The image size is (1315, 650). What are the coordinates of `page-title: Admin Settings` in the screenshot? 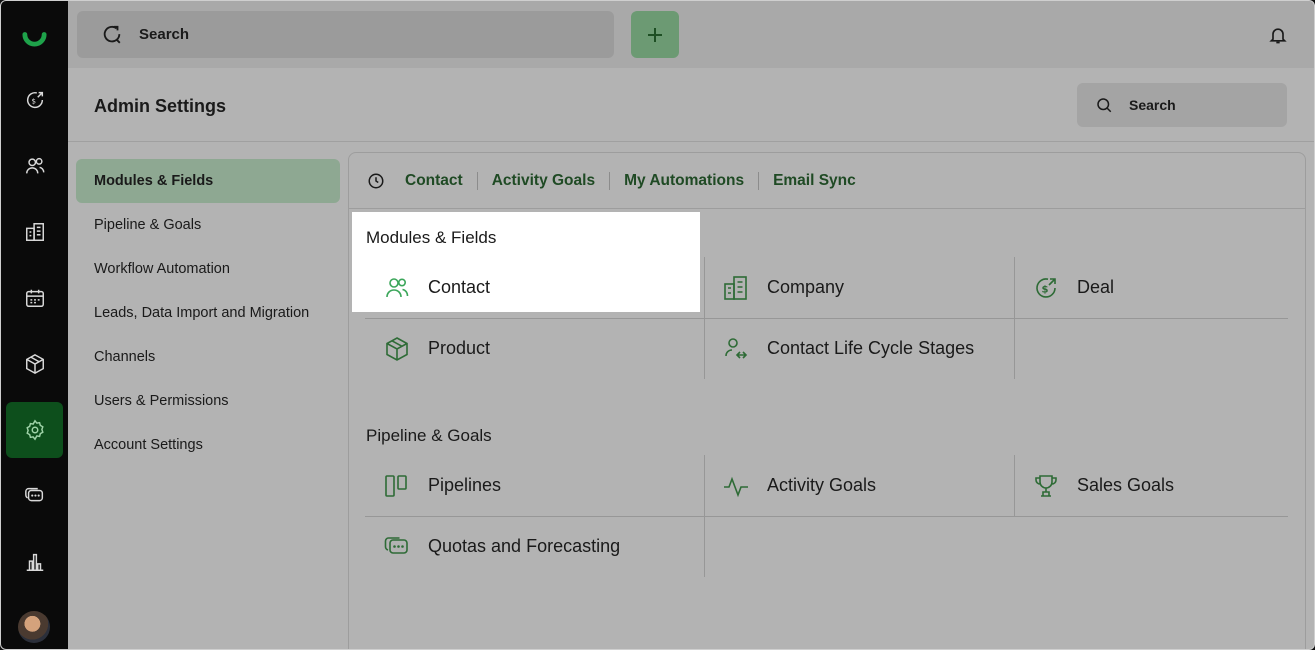 It's located at (160, 106).